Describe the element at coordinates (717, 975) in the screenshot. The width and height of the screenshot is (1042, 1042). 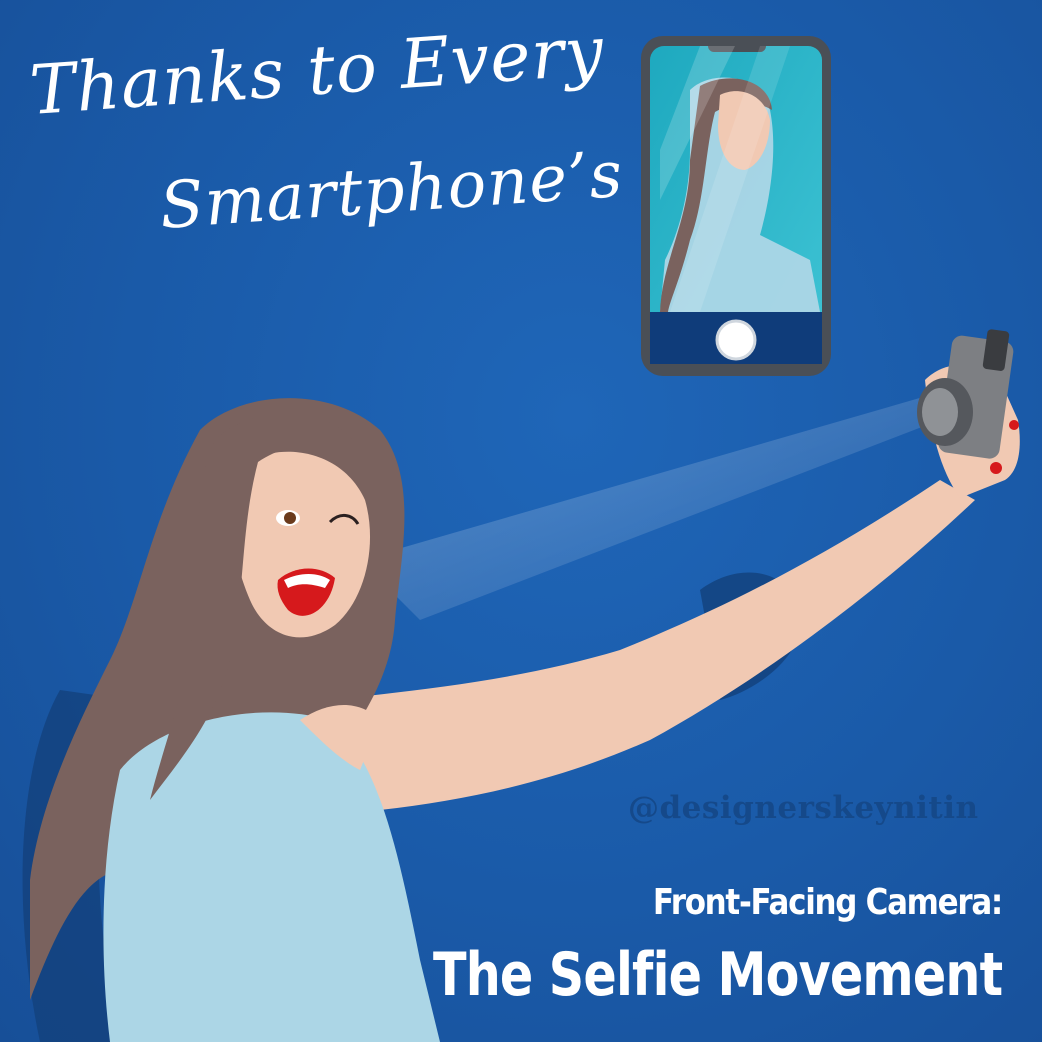
I see `headline-title: The Selfie Movement` at that location.